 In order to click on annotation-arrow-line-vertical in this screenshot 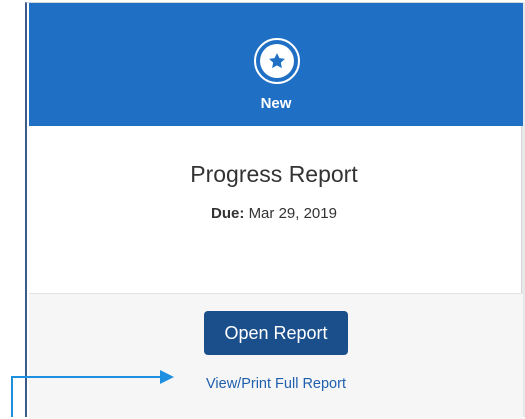, I will do `click(12, 397)`.